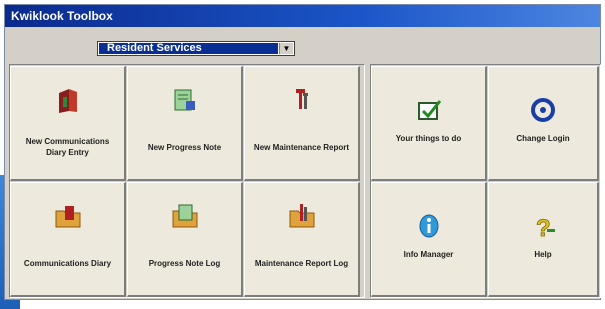 Image resolution: width=605 pixels, height=309 pixels. I want to click on info-manager-button: Info Manager, so click(429, 239).